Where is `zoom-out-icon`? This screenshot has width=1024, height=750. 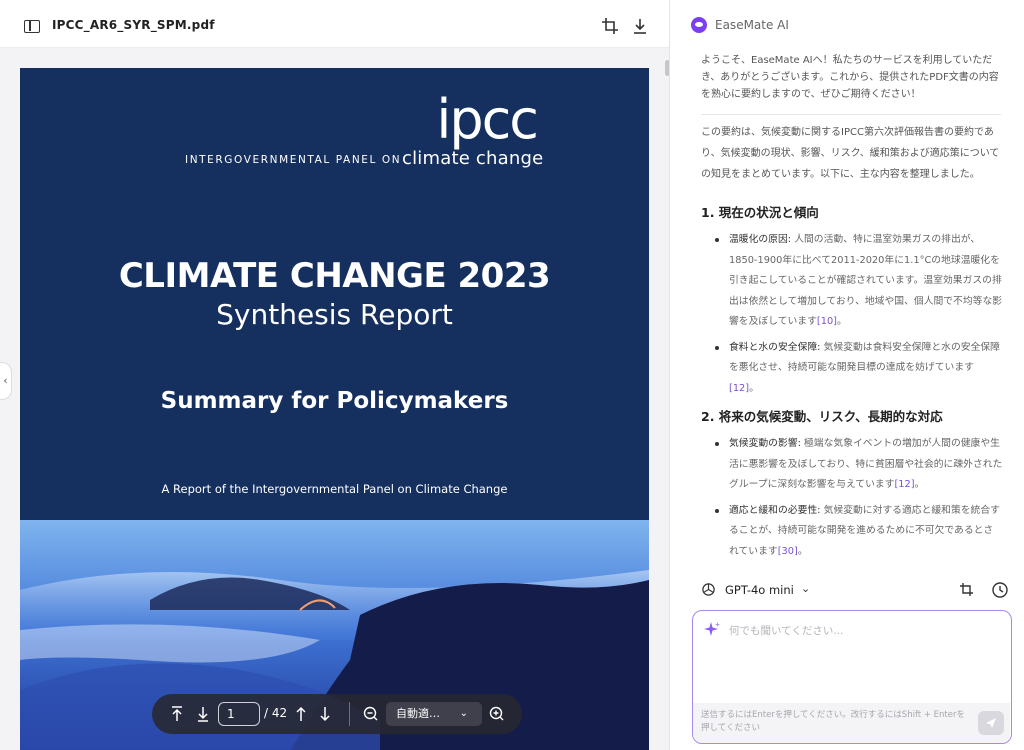
zoom-out-icon is located at coordinates (371, 714).